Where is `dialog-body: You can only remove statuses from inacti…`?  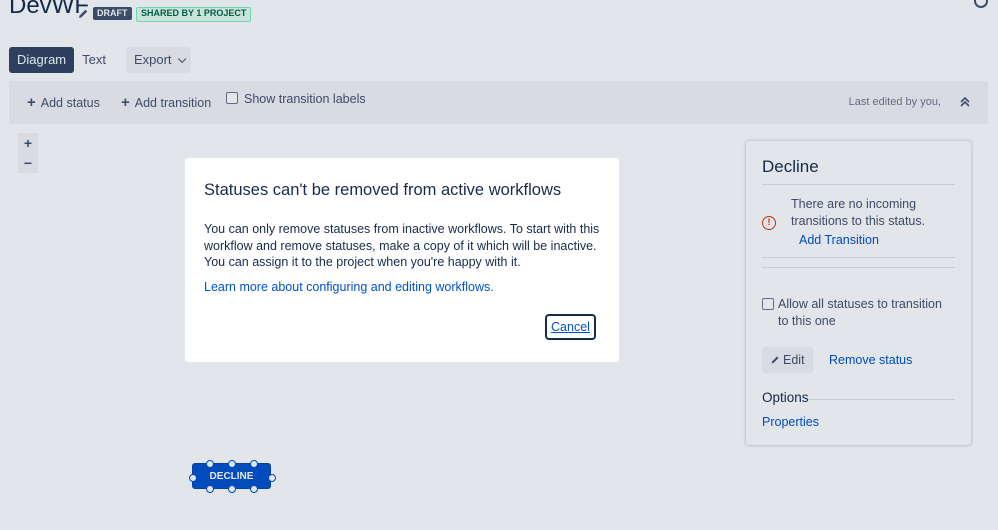
dialog-body: You can only remove statuses from inacti… is located at coordinates (402, 245).